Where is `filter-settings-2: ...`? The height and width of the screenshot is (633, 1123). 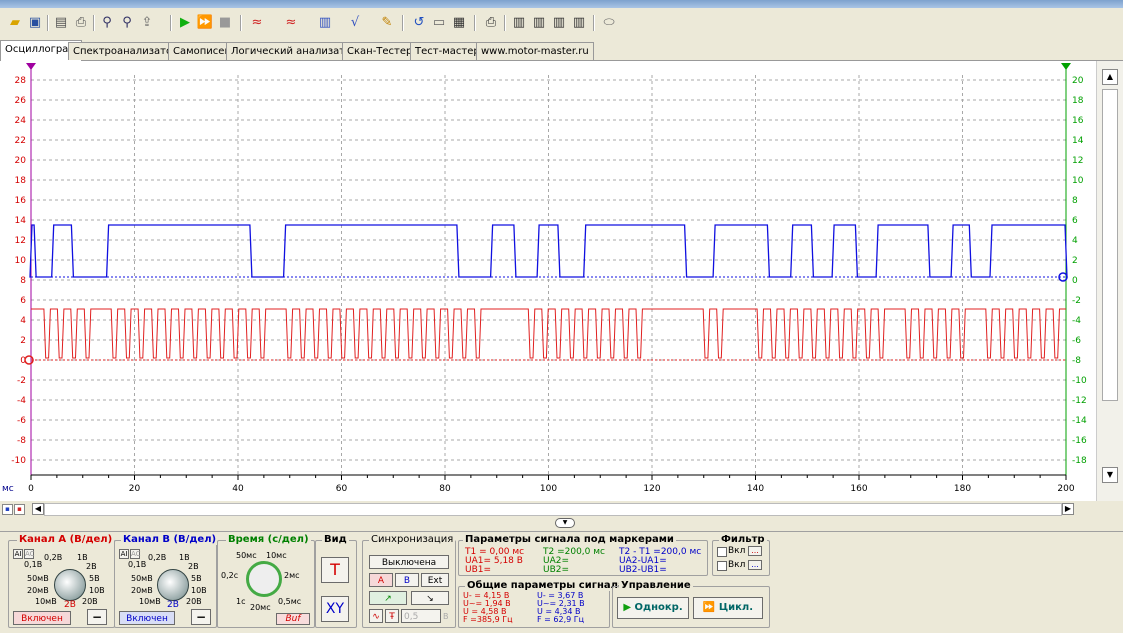 filter-settings-2: ... is located at coordinates (755, 565).